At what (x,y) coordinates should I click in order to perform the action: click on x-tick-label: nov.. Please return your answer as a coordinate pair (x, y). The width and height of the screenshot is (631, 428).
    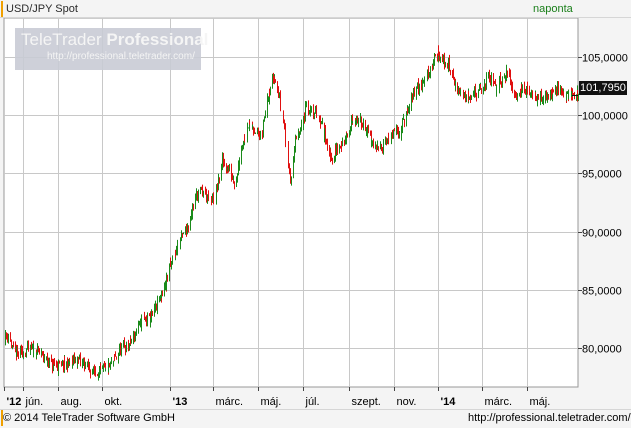
    Looking at the image, I should click on (407, 402).